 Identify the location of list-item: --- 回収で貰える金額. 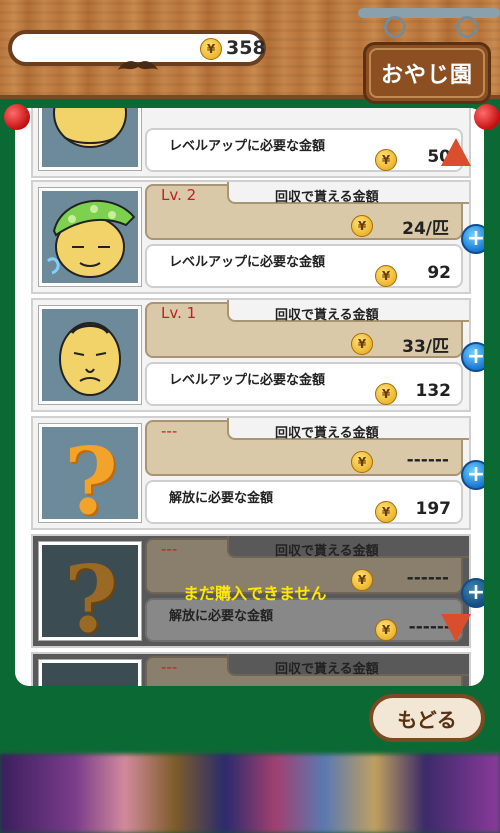
(251, 669).